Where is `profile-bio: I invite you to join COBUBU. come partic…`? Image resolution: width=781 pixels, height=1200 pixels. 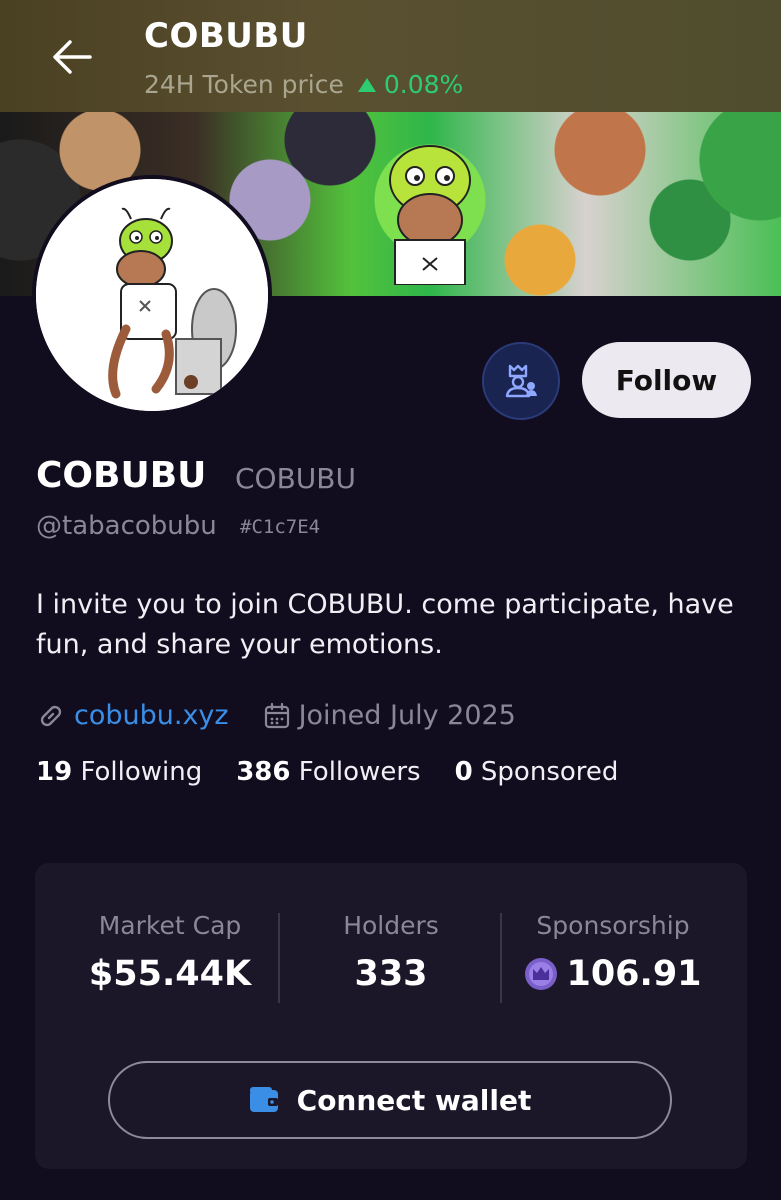 profile-bio: I invite you to join COBUBU. come partic… is located at coordinates (385, 624).